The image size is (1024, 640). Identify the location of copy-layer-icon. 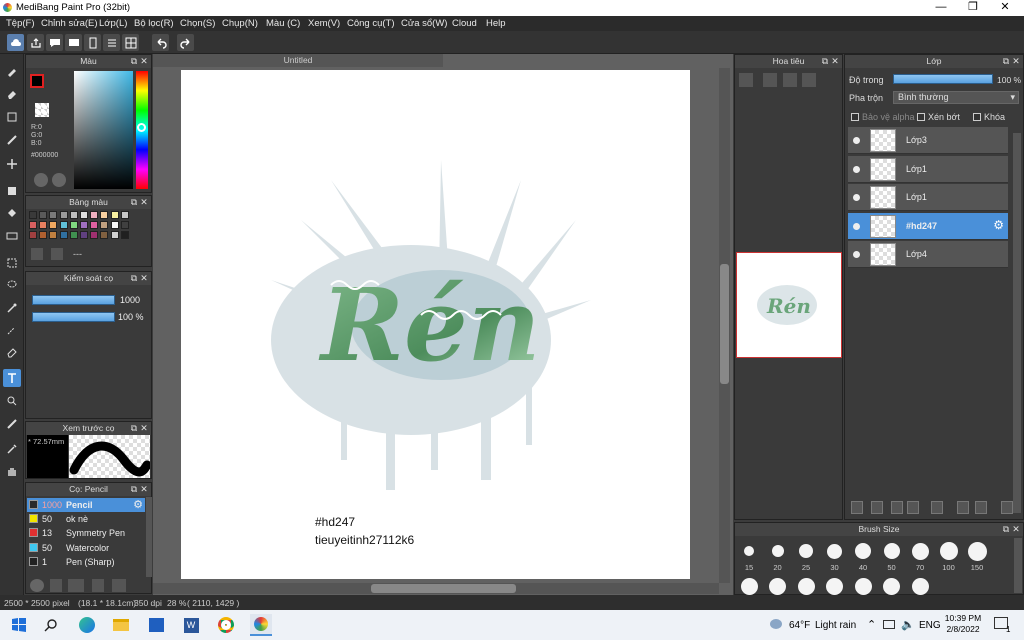
(897, 507).